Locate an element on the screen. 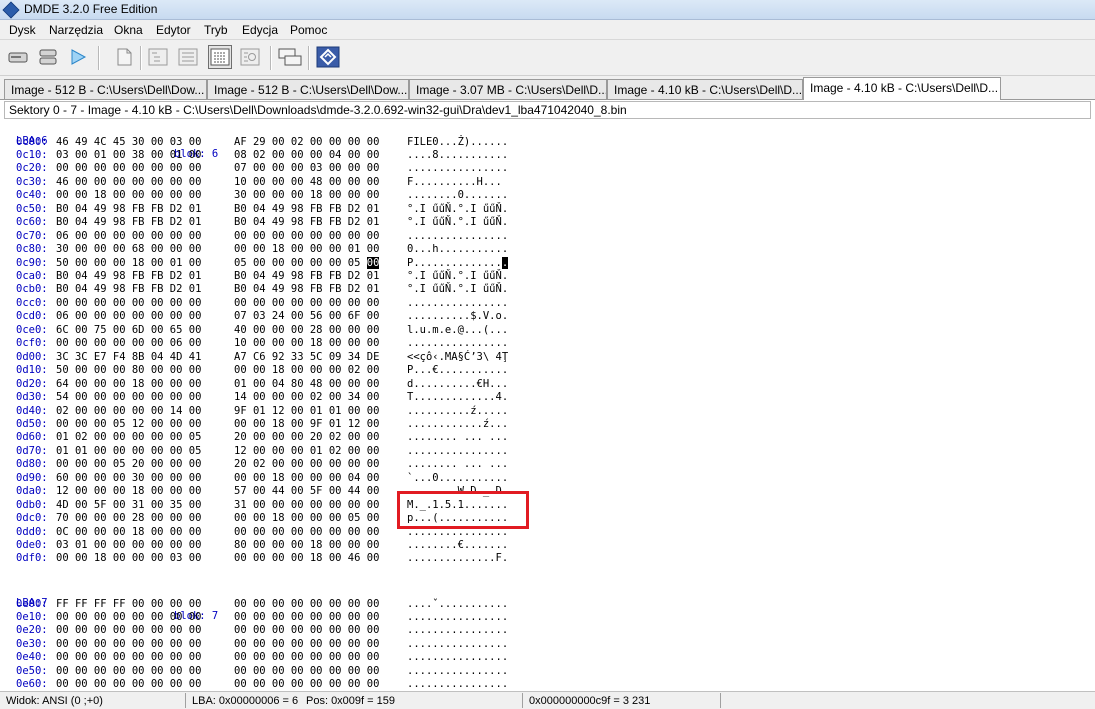 Image resolution: width=1095 pixels, height=709 pixels. partitions-button is located at coordinates (48, 57).